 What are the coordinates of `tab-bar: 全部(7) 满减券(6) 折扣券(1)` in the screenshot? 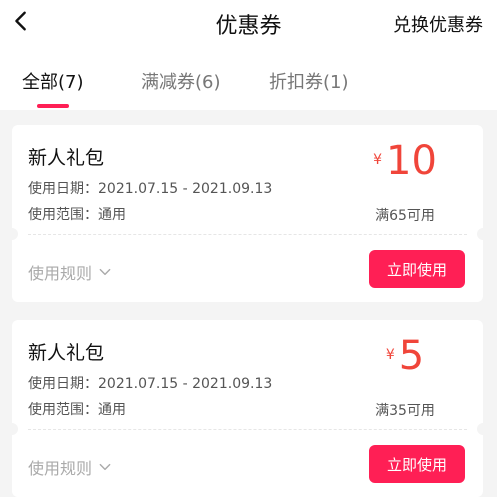 It's located at (248, 87).